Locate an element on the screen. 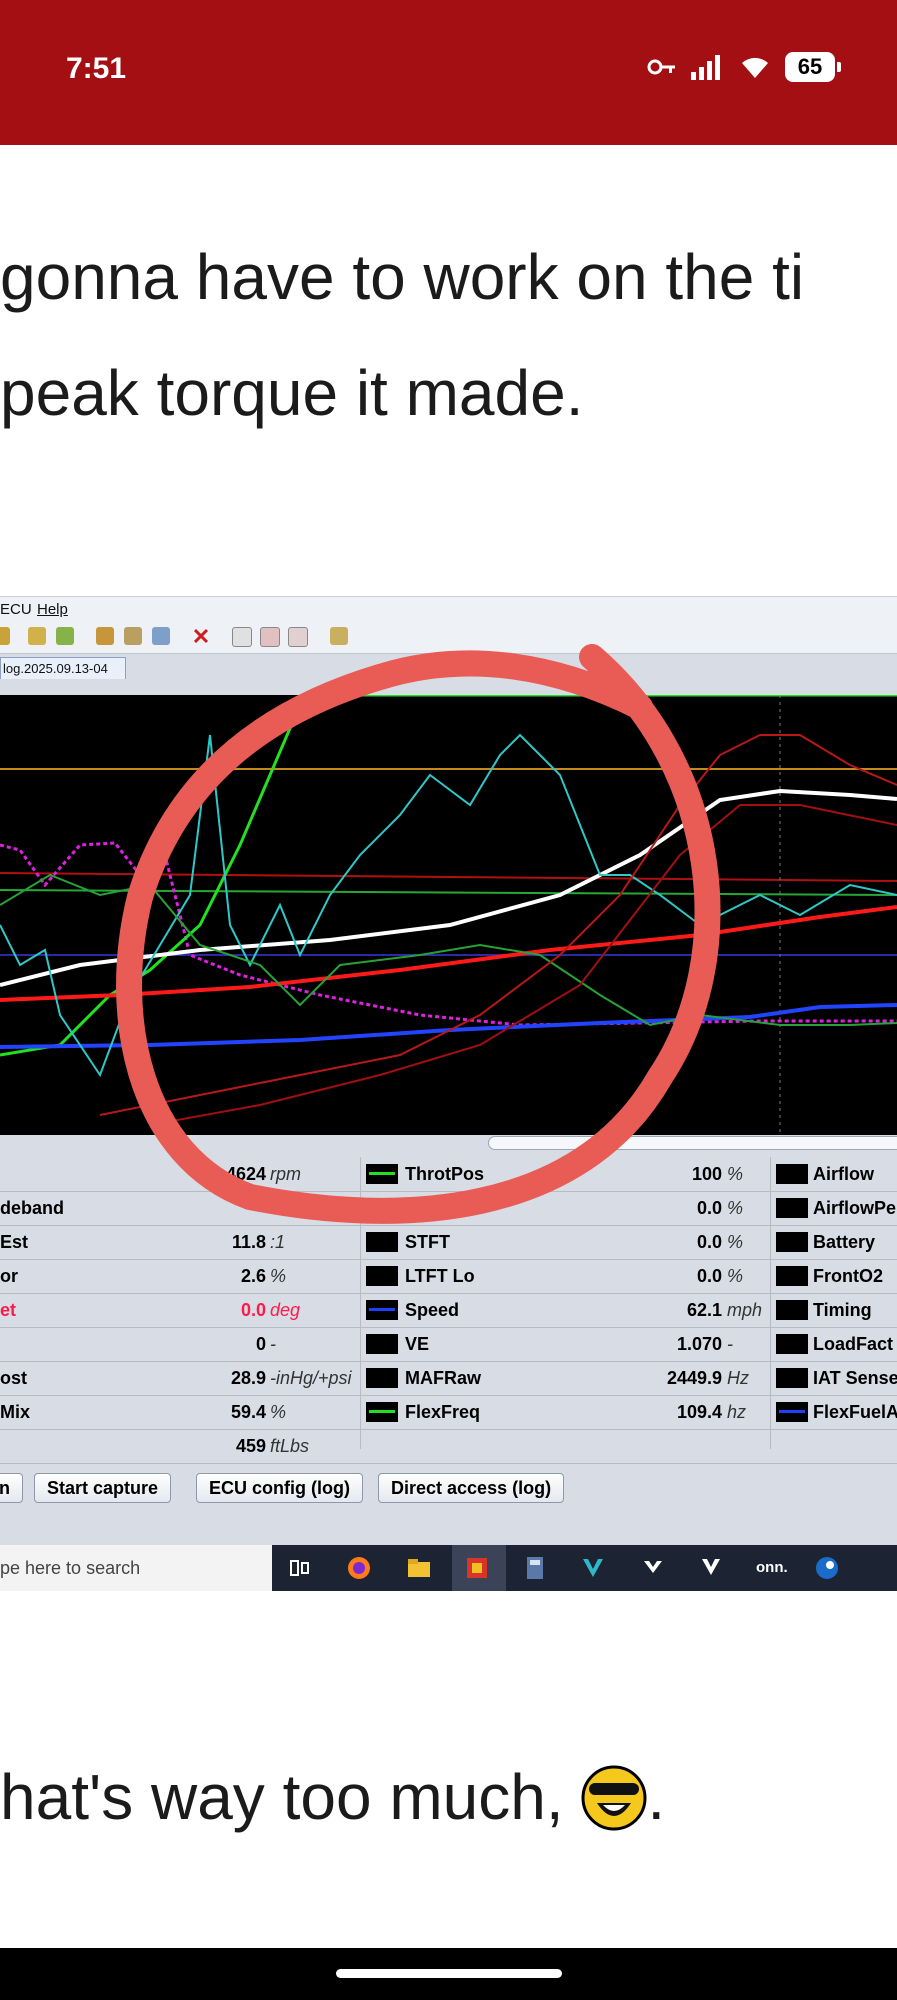  param-name: Airflow is located at coordinates (843, 1174).